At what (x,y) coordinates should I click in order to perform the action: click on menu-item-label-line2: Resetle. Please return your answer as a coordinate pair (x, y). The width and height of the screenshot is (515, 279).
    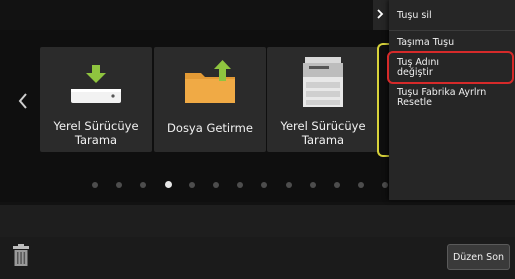
    Looking at the image, I should click on (415, 102).